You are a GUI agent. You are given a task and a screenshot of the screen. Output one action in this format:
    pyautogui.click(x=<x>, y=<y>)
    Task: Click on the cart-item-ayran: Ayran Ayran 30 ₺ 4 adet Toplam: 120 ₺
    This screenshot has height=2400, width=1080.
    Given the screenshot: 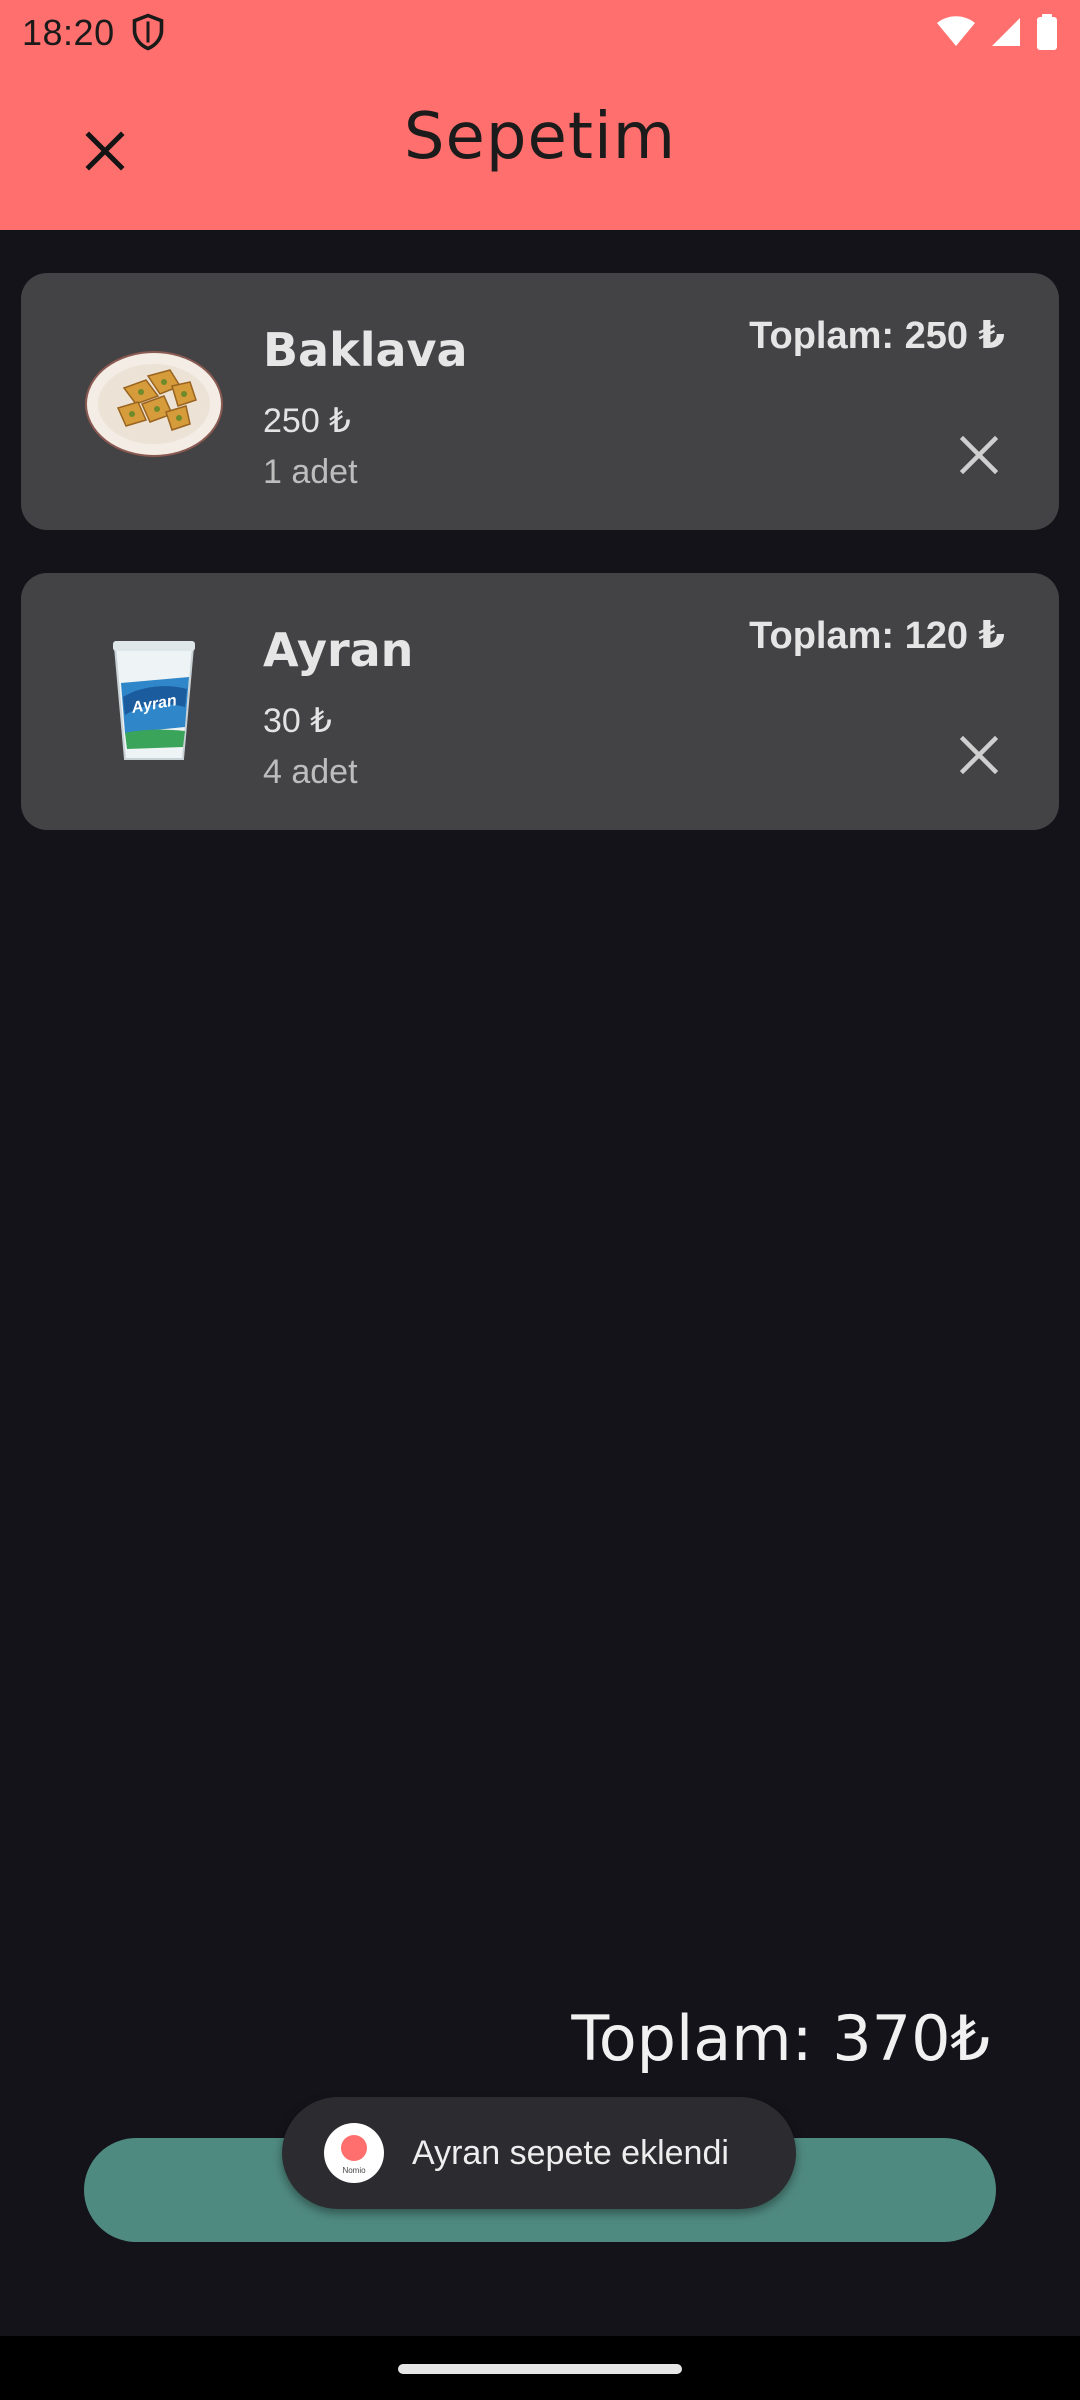 What is the action you would take?
    pyautogui.click(x=540, y=701)
    